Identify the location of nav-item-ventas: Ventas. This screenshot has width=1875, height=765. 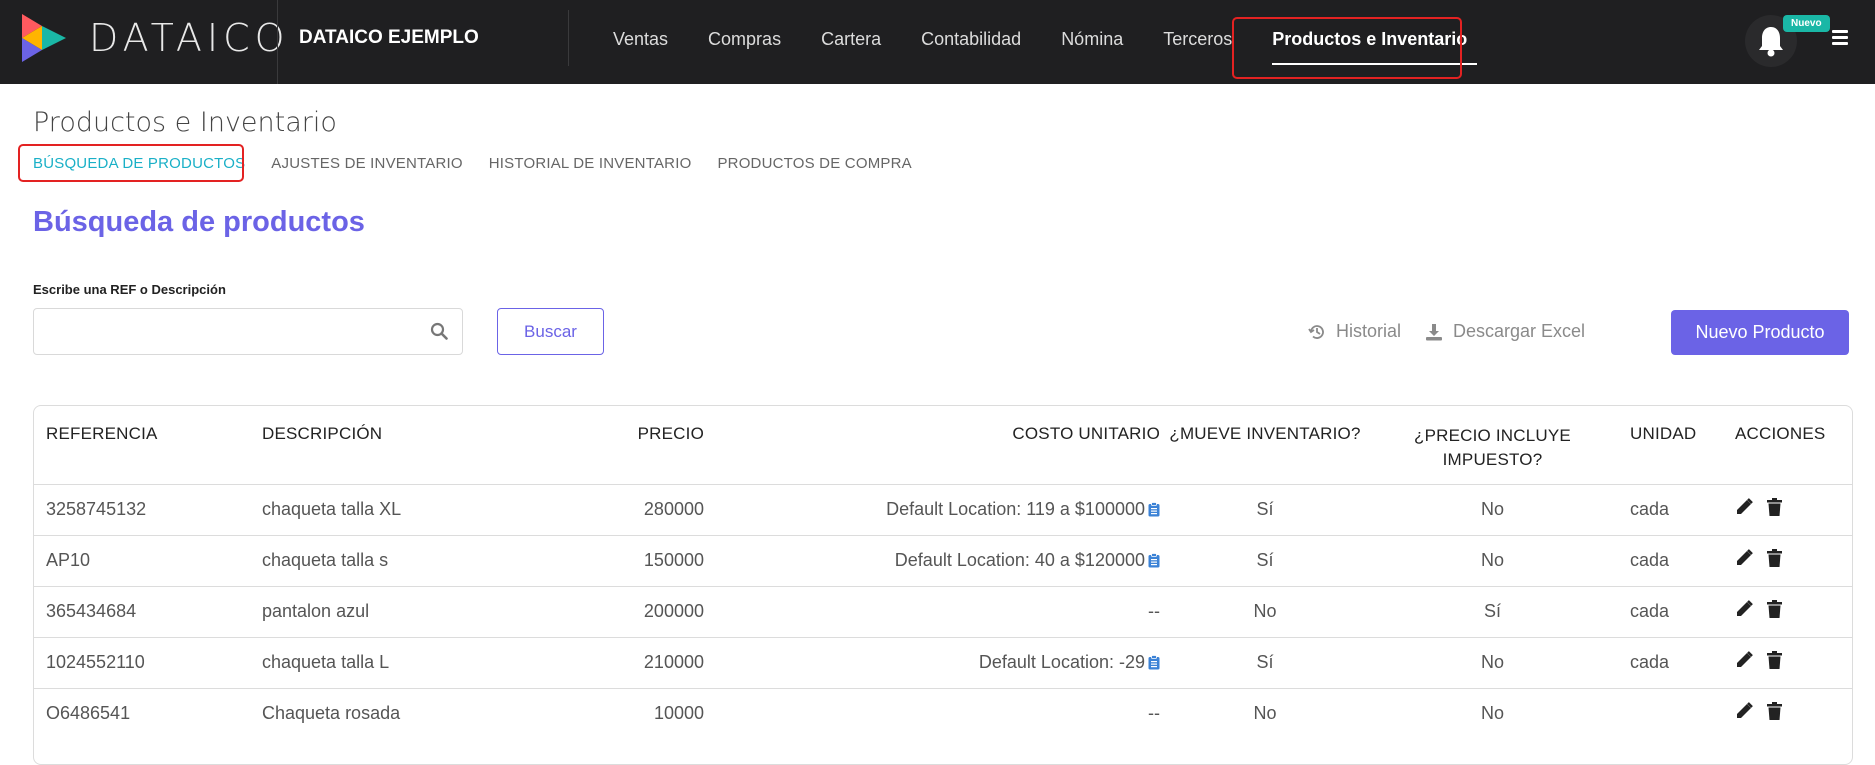
(640, 42).